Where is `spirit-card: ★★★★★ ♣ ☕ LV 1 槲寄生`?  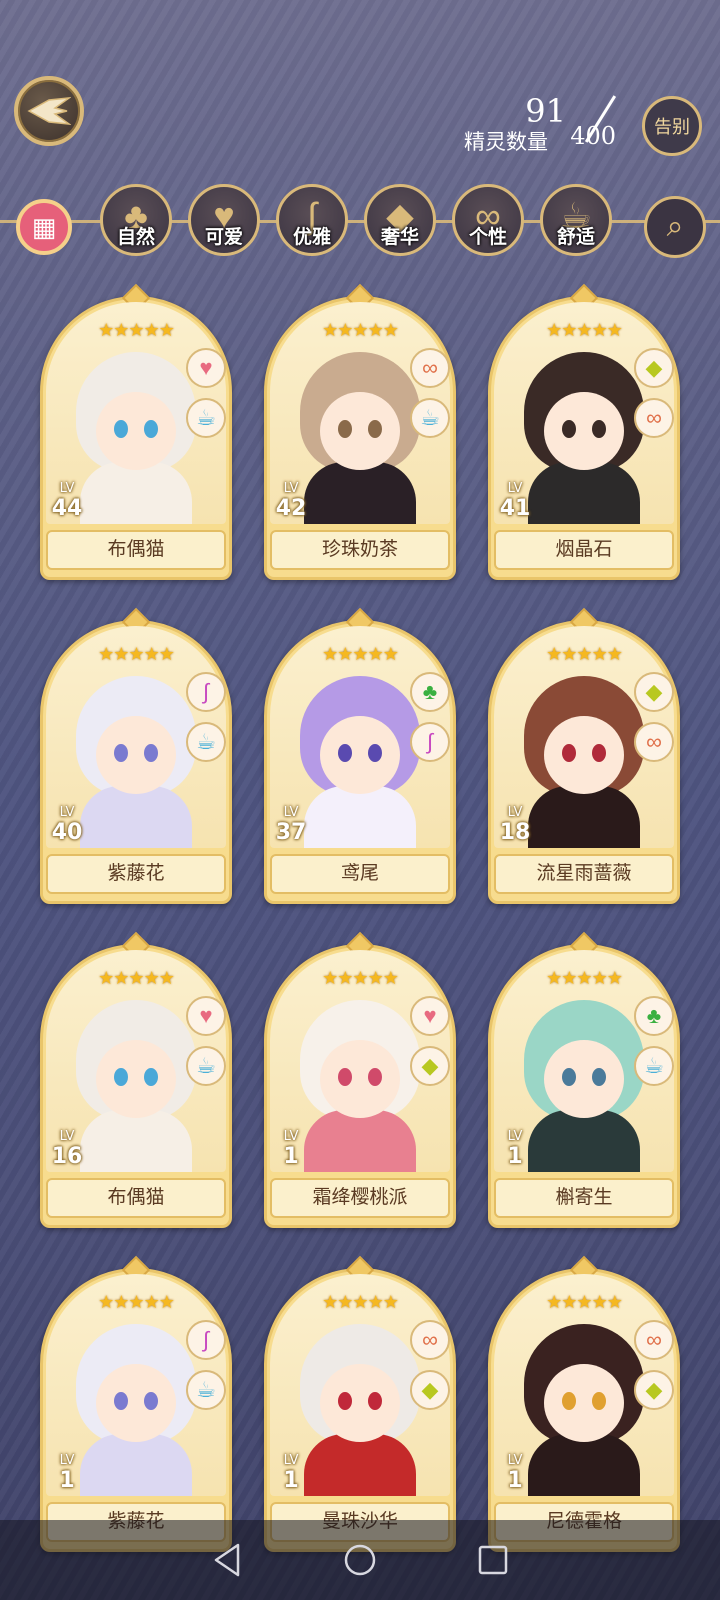
spirit-card: ★★★★★ ♣ ☕ LV 1 槲寄生 is located at coordinates (584, 1079).